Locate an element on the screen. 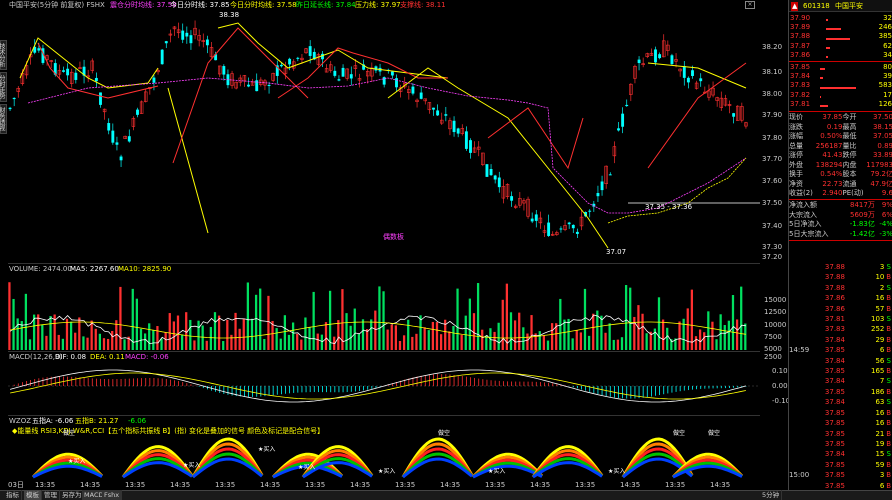 The height and width of the screenshot is (500, 892). wz-chart: ★买入 ★买入 ★买入 ★买入 ★买入 ★买入 ★买入 做空 做空 做空 做空 is located at coordinates (384, 453).